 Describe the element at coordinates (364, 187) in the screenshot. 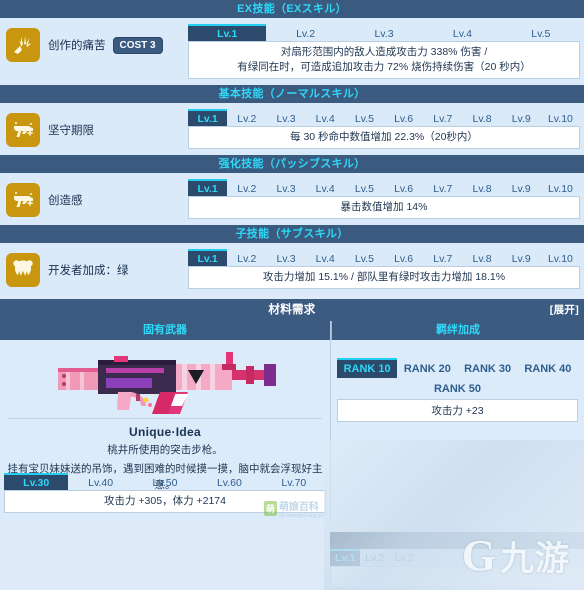

I see `passive-level-tab: Lv.5` at that location.